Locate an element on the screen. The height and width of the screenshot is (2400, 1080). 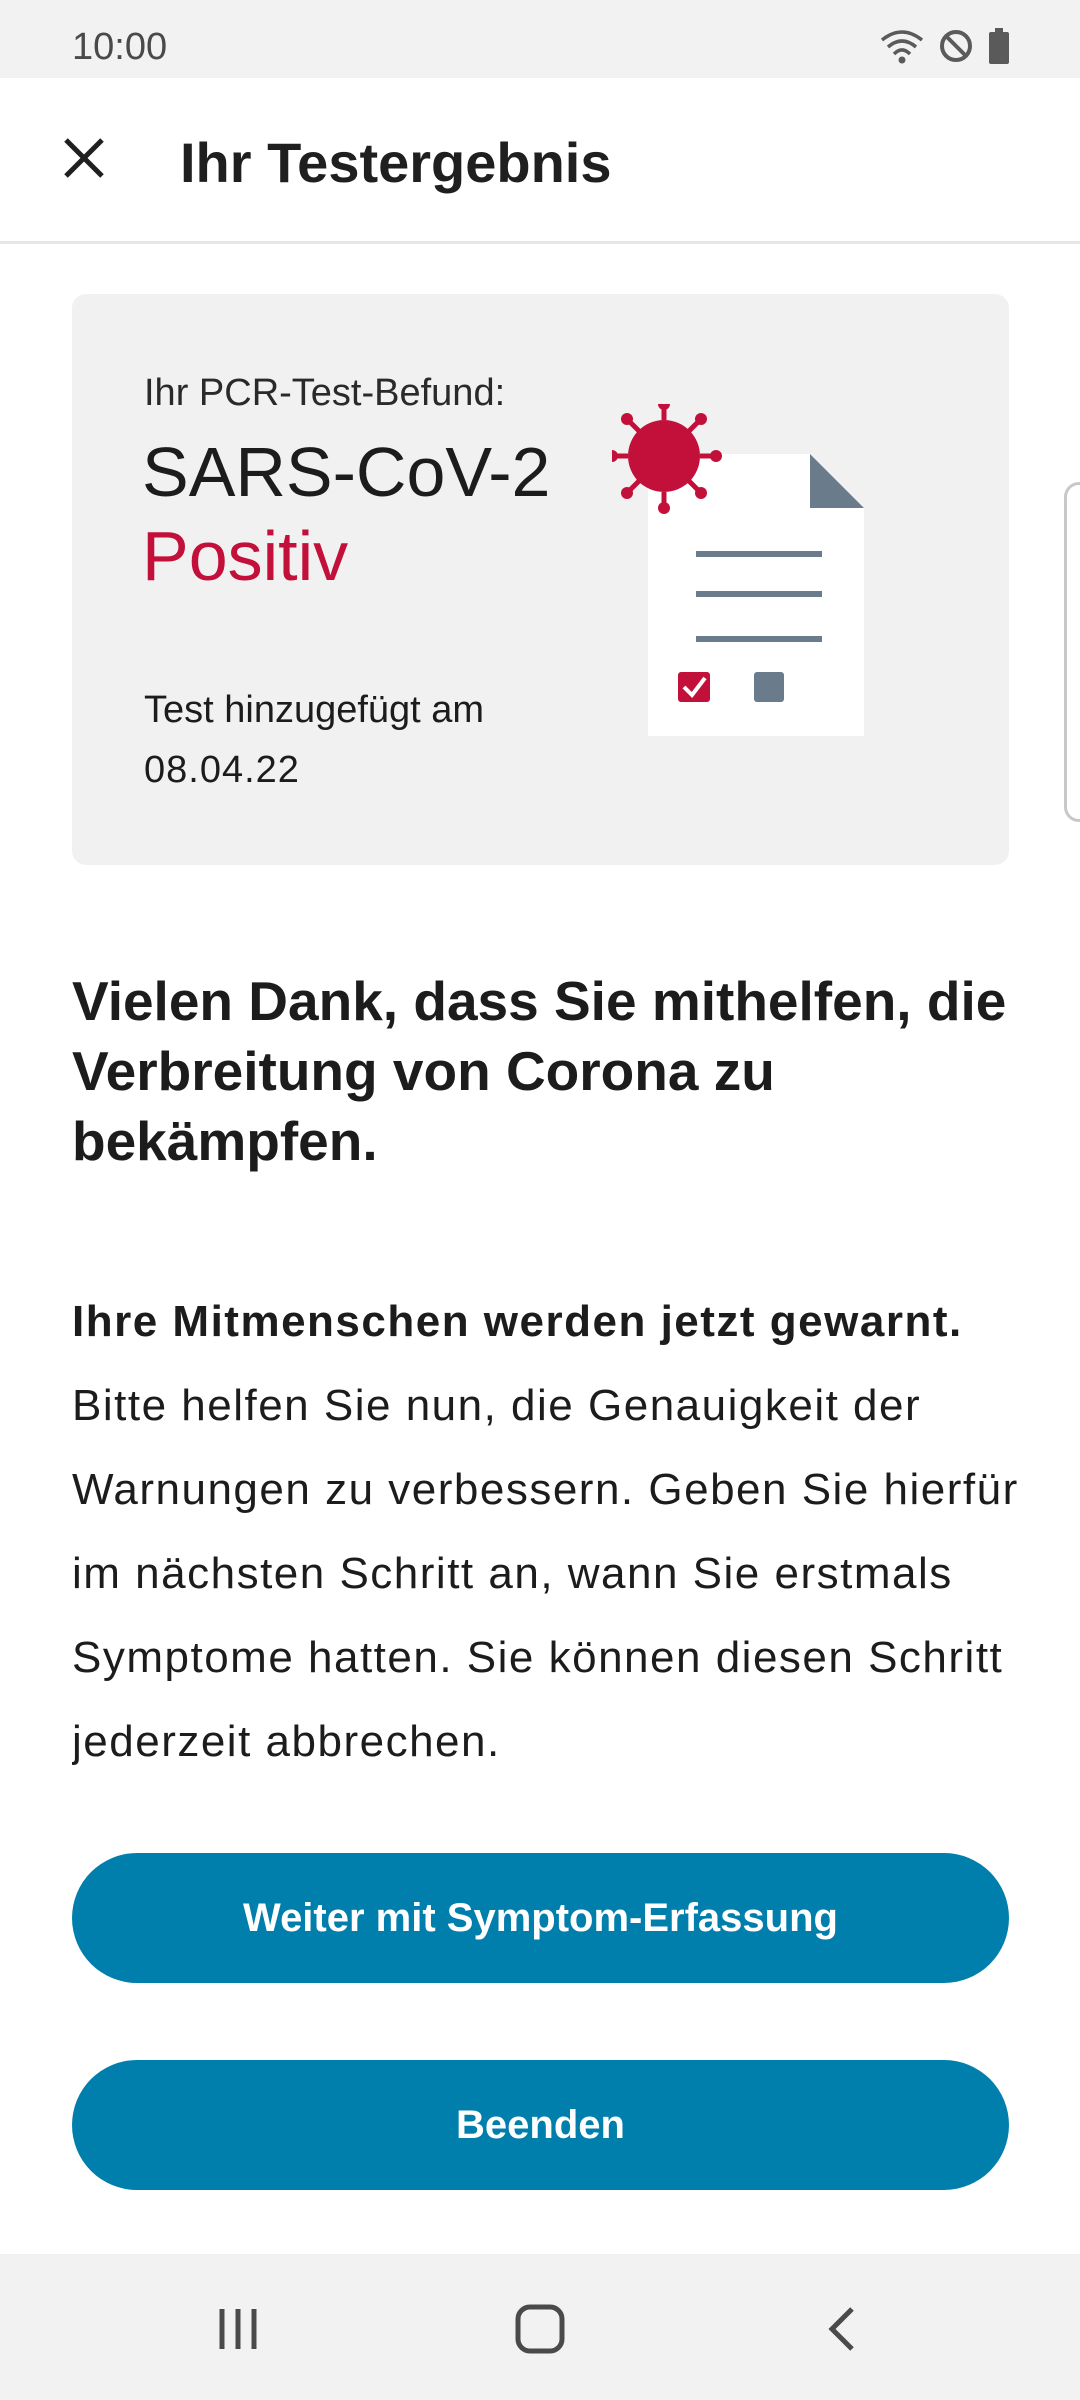
do-not-disturb-icon is located at coordinates (956, 46).